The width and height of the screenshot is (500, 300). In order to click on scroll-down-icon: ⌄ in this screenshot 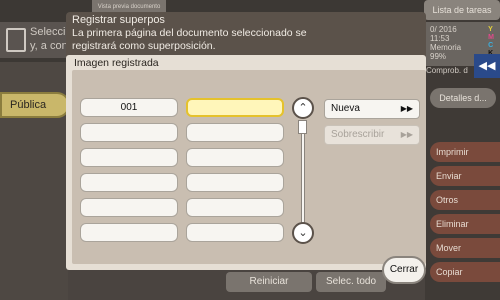, I will do `click(303, 233)`.